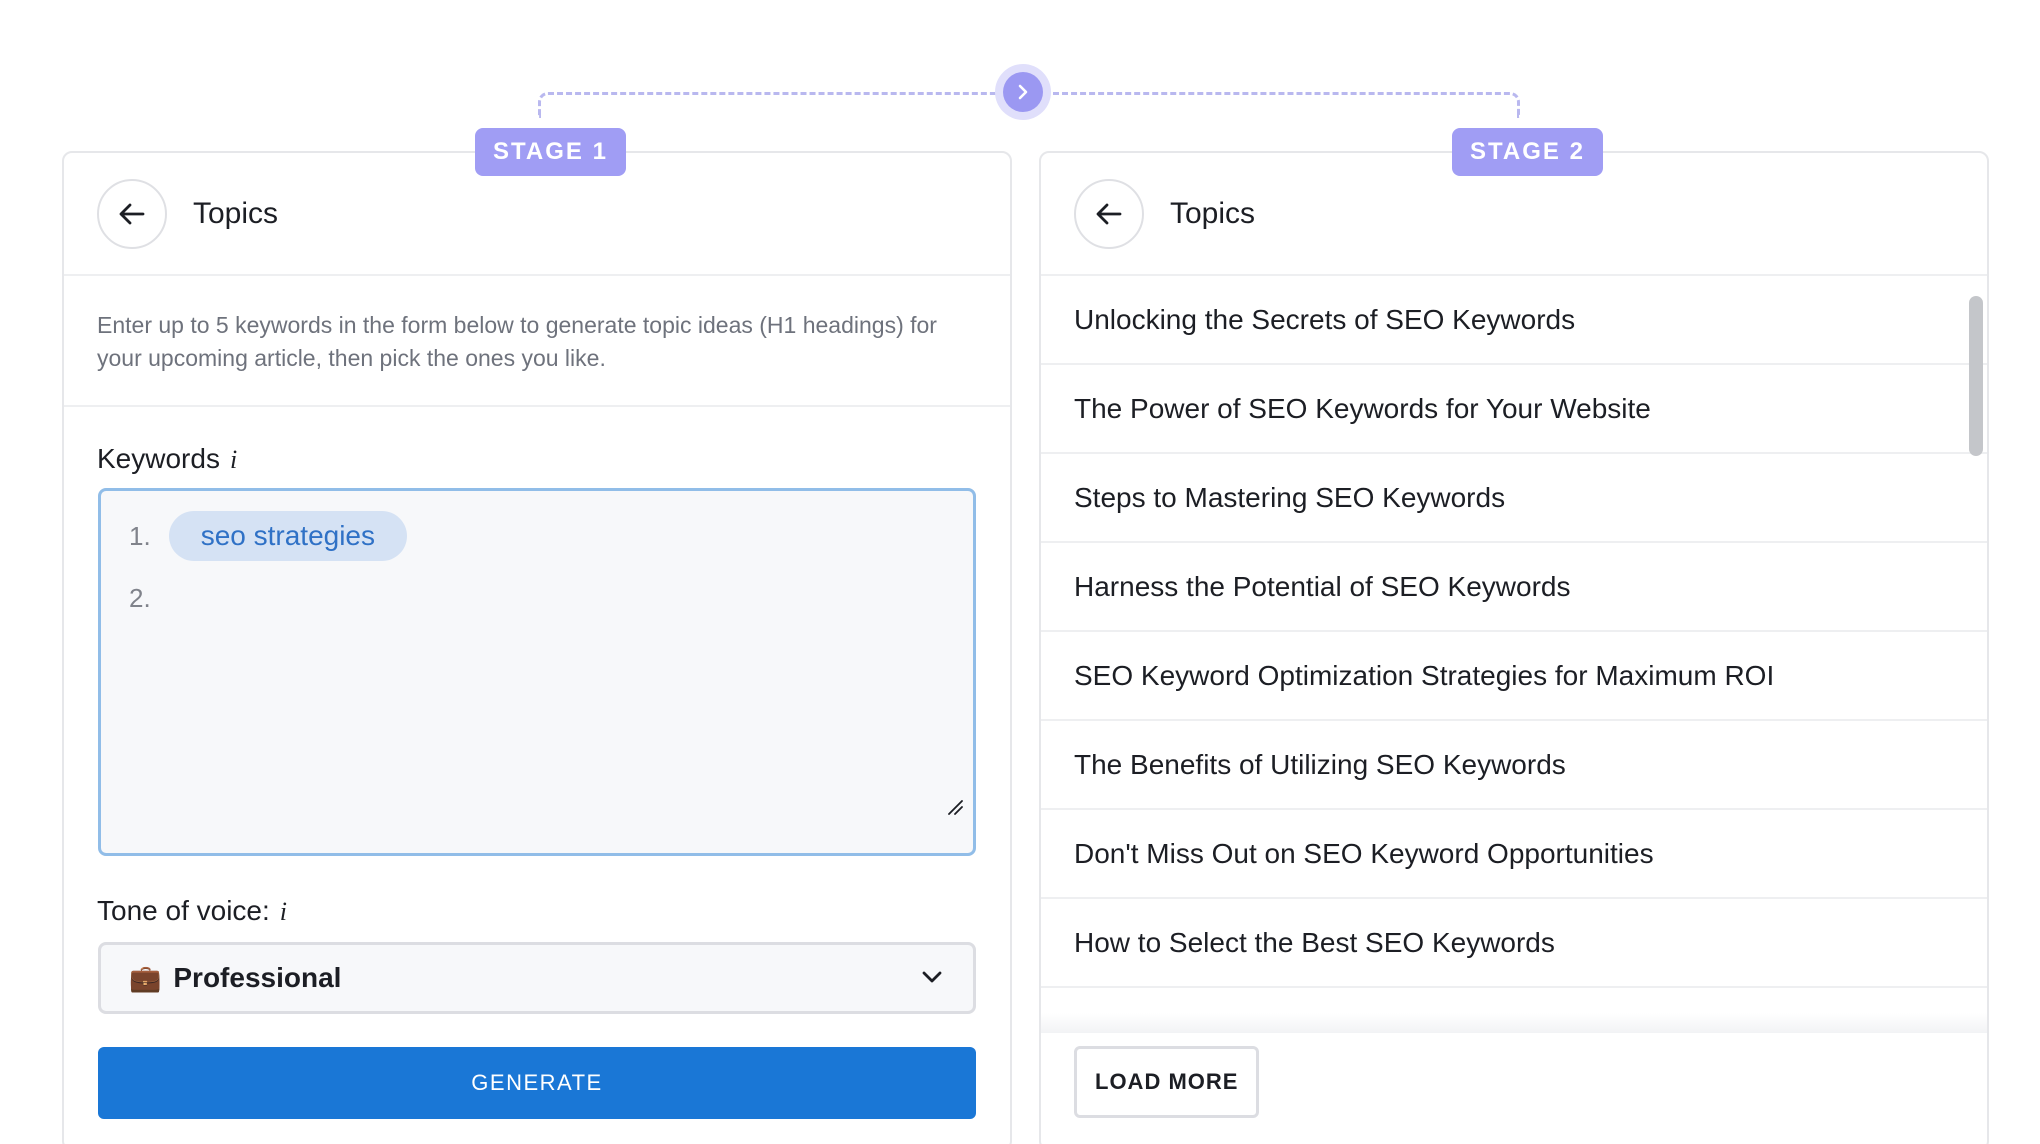 This screenshot has width=2040, height=1144. I want to click on keyword-chip: seo strategies, so click(288, 536).